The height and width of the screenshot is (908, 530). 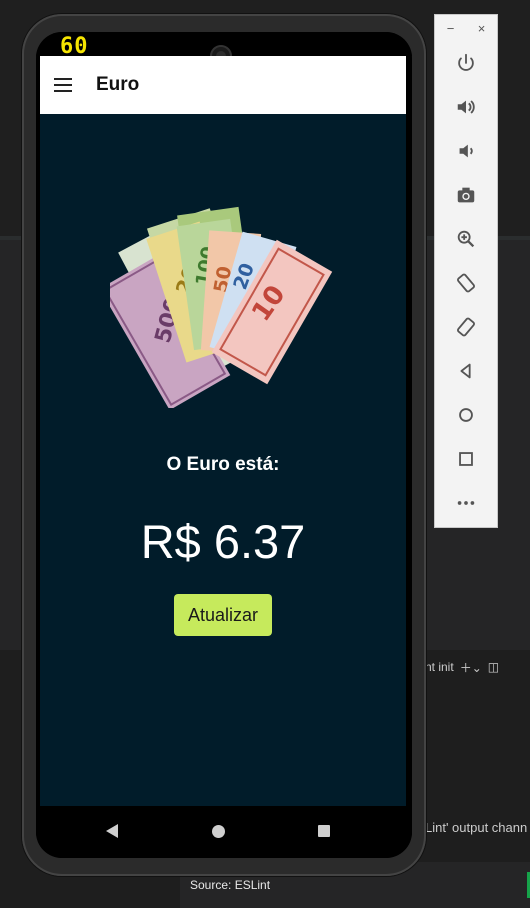 What do you see at coordinates (482, 28) in the screenshot?
I see `close-icon: ×` at bounding box center [482, 28].